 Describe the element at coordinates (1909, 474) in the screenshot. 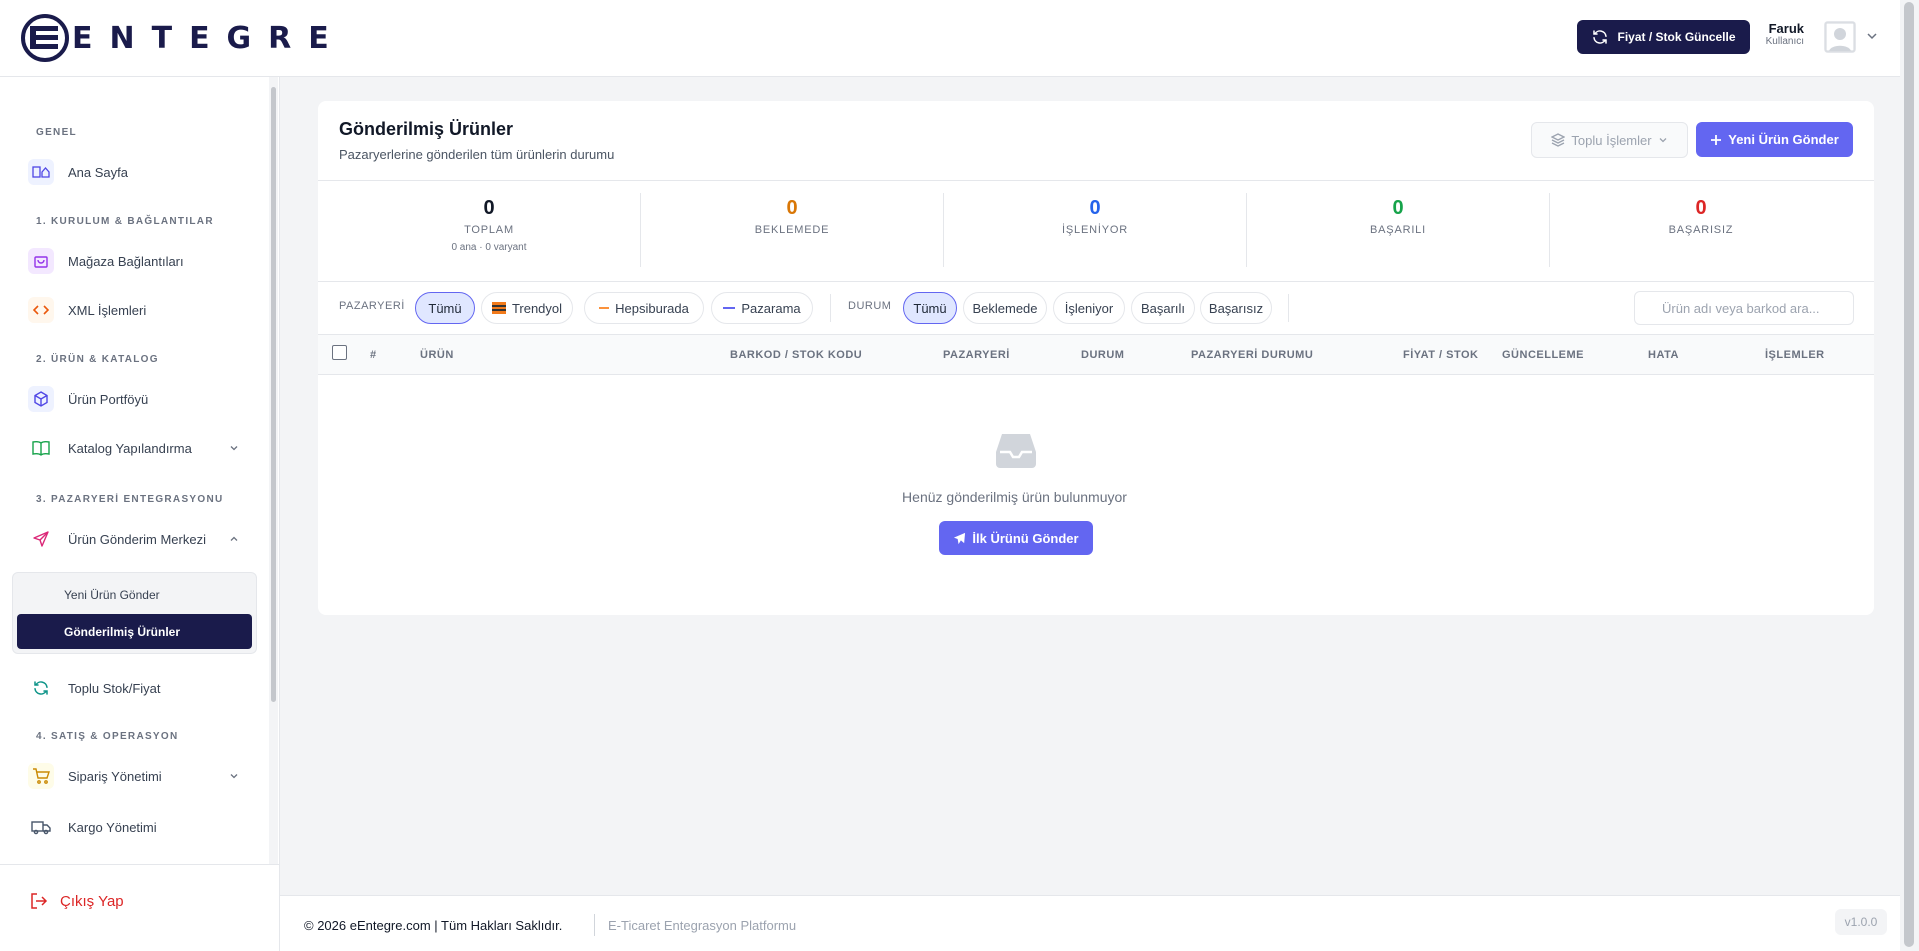

I see `page-scrollbar-thumb` at that location.